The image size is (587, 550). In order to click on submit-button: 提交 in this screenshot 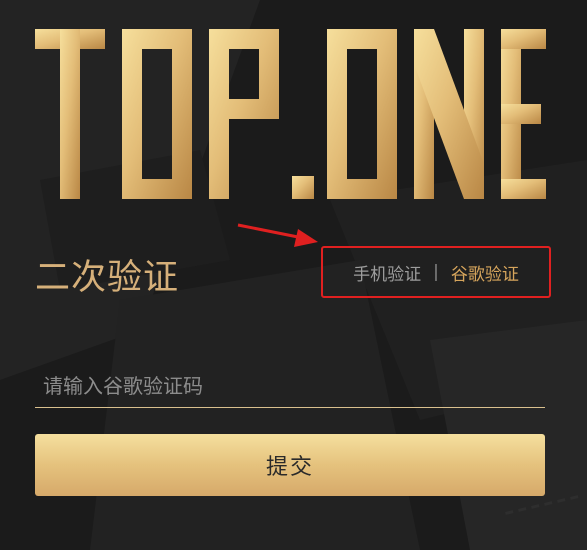, I will do `click(290, 465)`.